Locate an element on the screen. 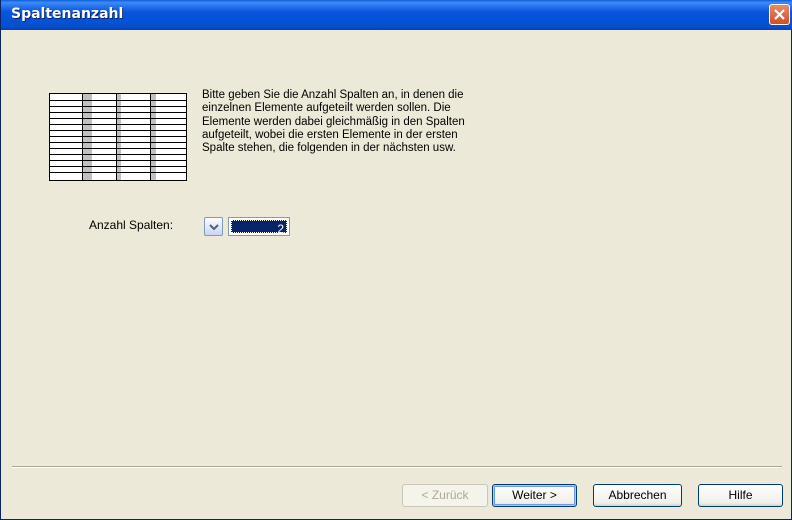  next-button: Weiter > is located at coordinates (534, 495).